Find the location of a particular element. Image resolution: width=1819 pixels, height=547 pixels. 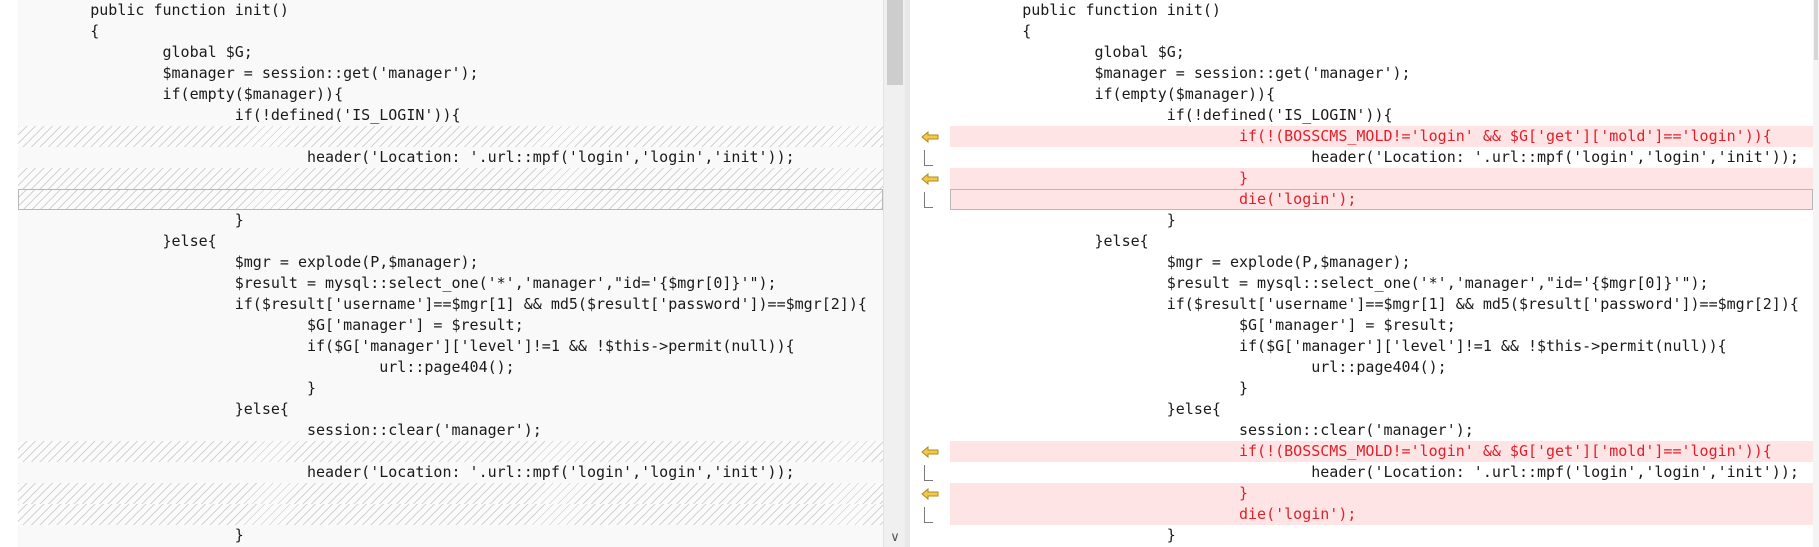

left-gutter is located at coordinates (9, 273).